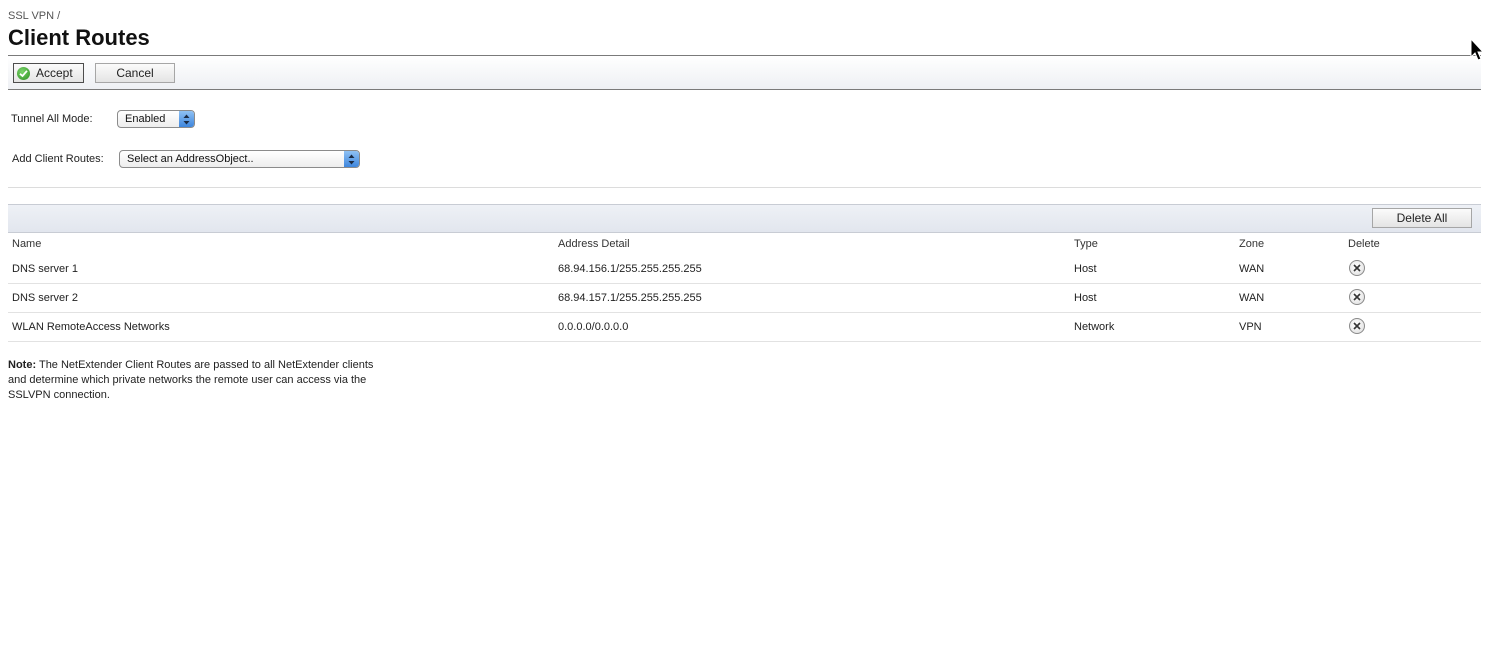 The image size is (1489, 660). What do you see at coordinates (1094, 327) in the screenshot?
I see `route-type: Network` at bounding box center [1094, 327].